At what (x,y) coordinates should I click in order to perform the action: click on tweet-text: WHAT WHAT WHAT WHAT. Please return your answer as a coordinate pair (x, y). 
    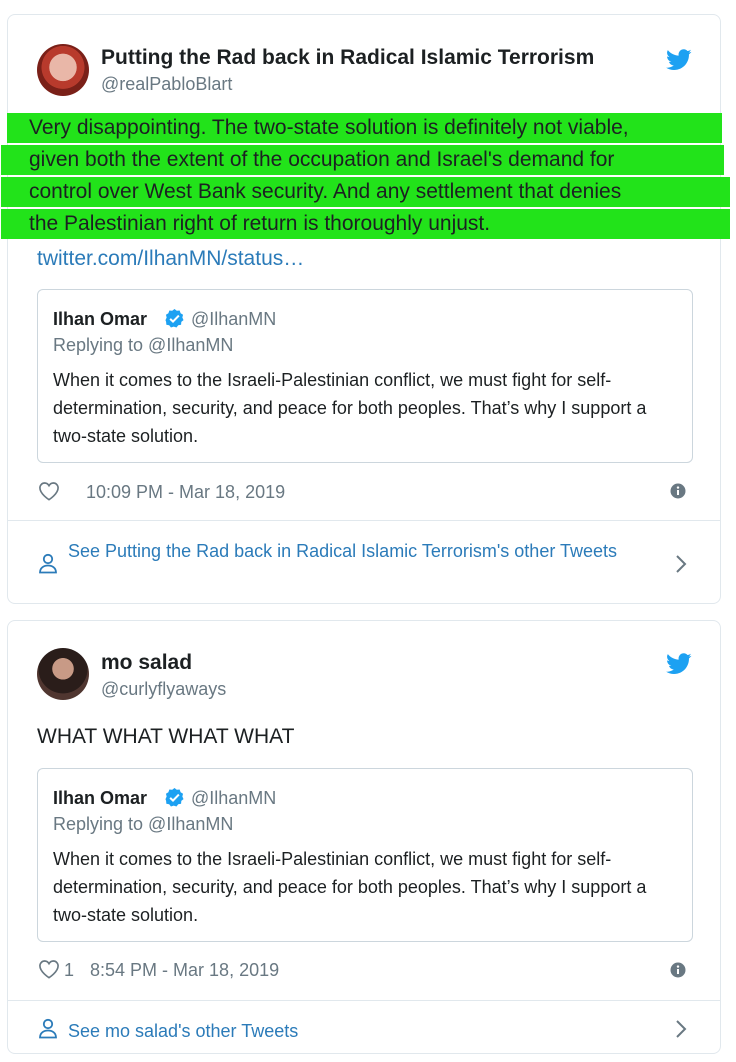
    Looking at the image, I should click on (166, 736).